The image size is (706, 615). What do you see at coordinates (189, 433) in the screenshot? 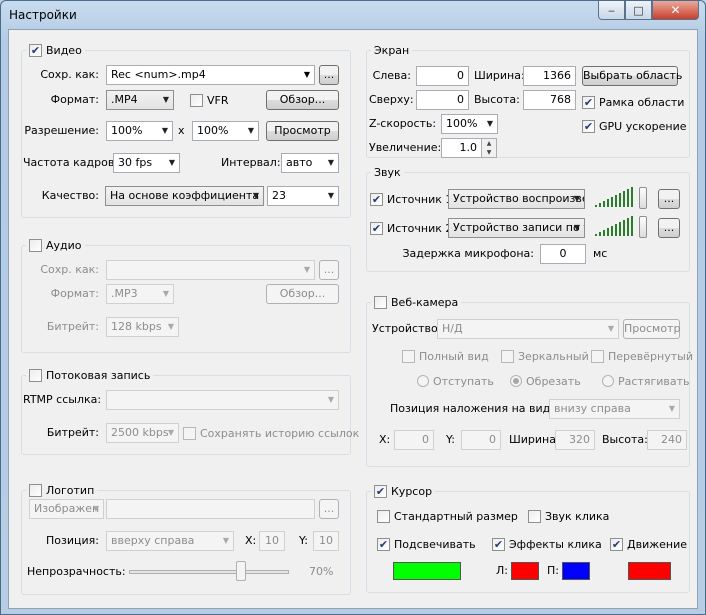
I see `keep-history-checkbox-box` at bounding box center [189, 433].